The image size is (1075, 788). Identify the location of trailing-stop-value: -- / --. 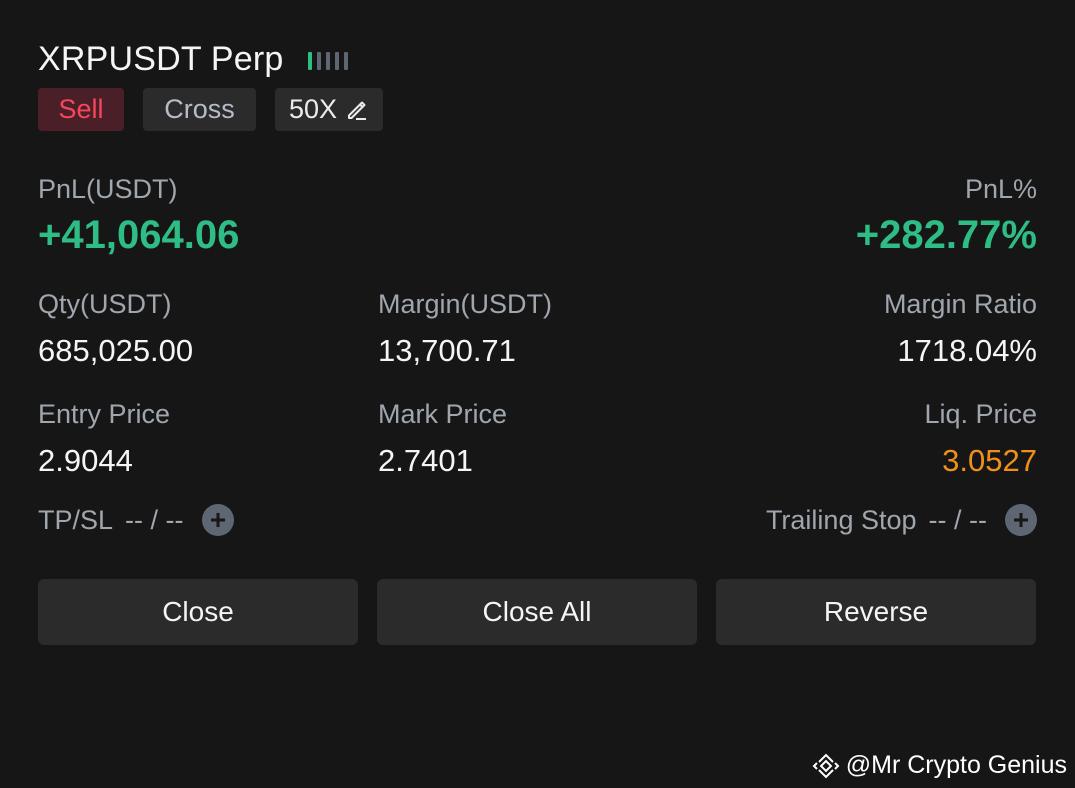
(957, 519).